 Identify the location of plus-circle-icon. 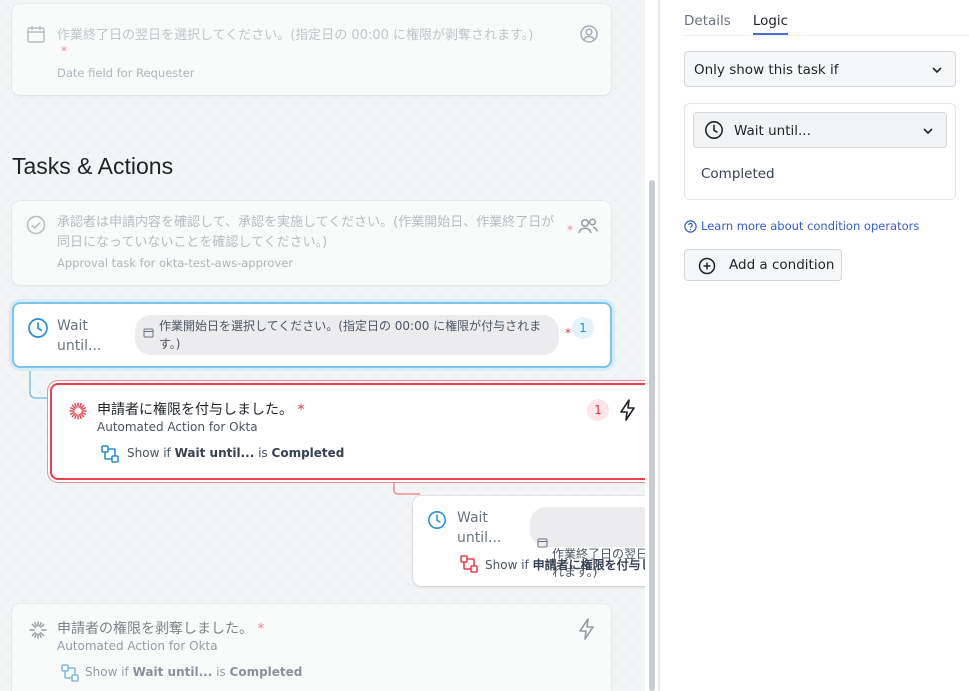
(707, 266).